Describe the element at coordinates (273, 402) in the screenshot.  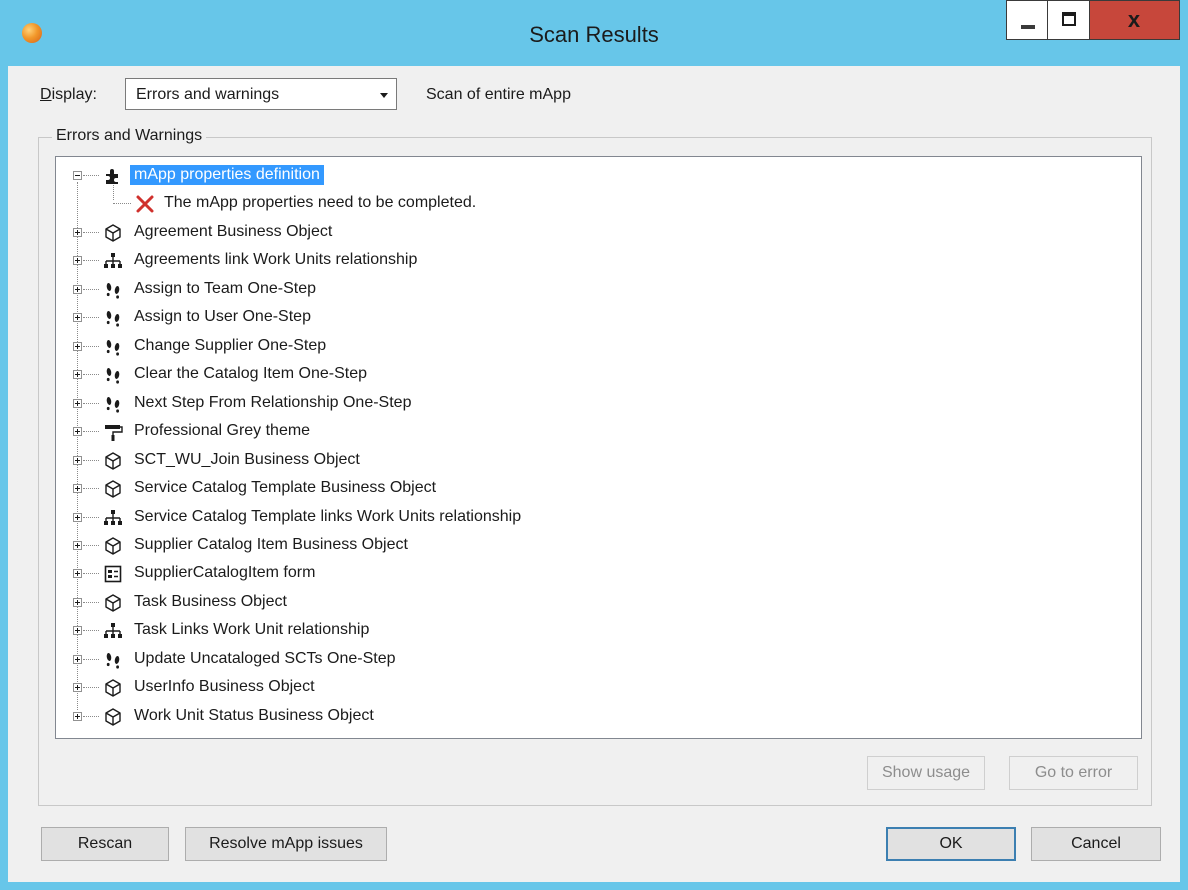
I see `tree-node-label: Next Step From Relationship One-Step` at that location.